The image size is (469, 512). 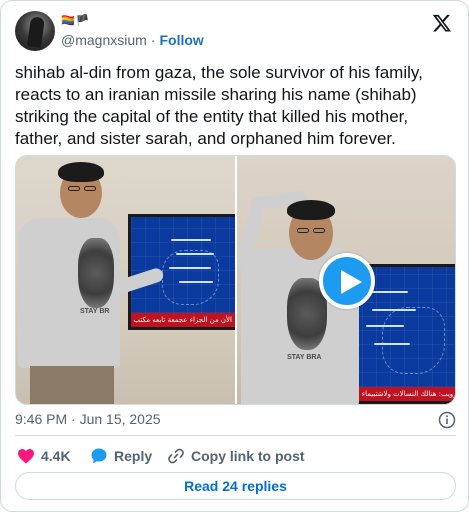 What do you see at coordinates (447, 420) in the screenshot?
I see `info-icon` at bounding box center [447, 420].